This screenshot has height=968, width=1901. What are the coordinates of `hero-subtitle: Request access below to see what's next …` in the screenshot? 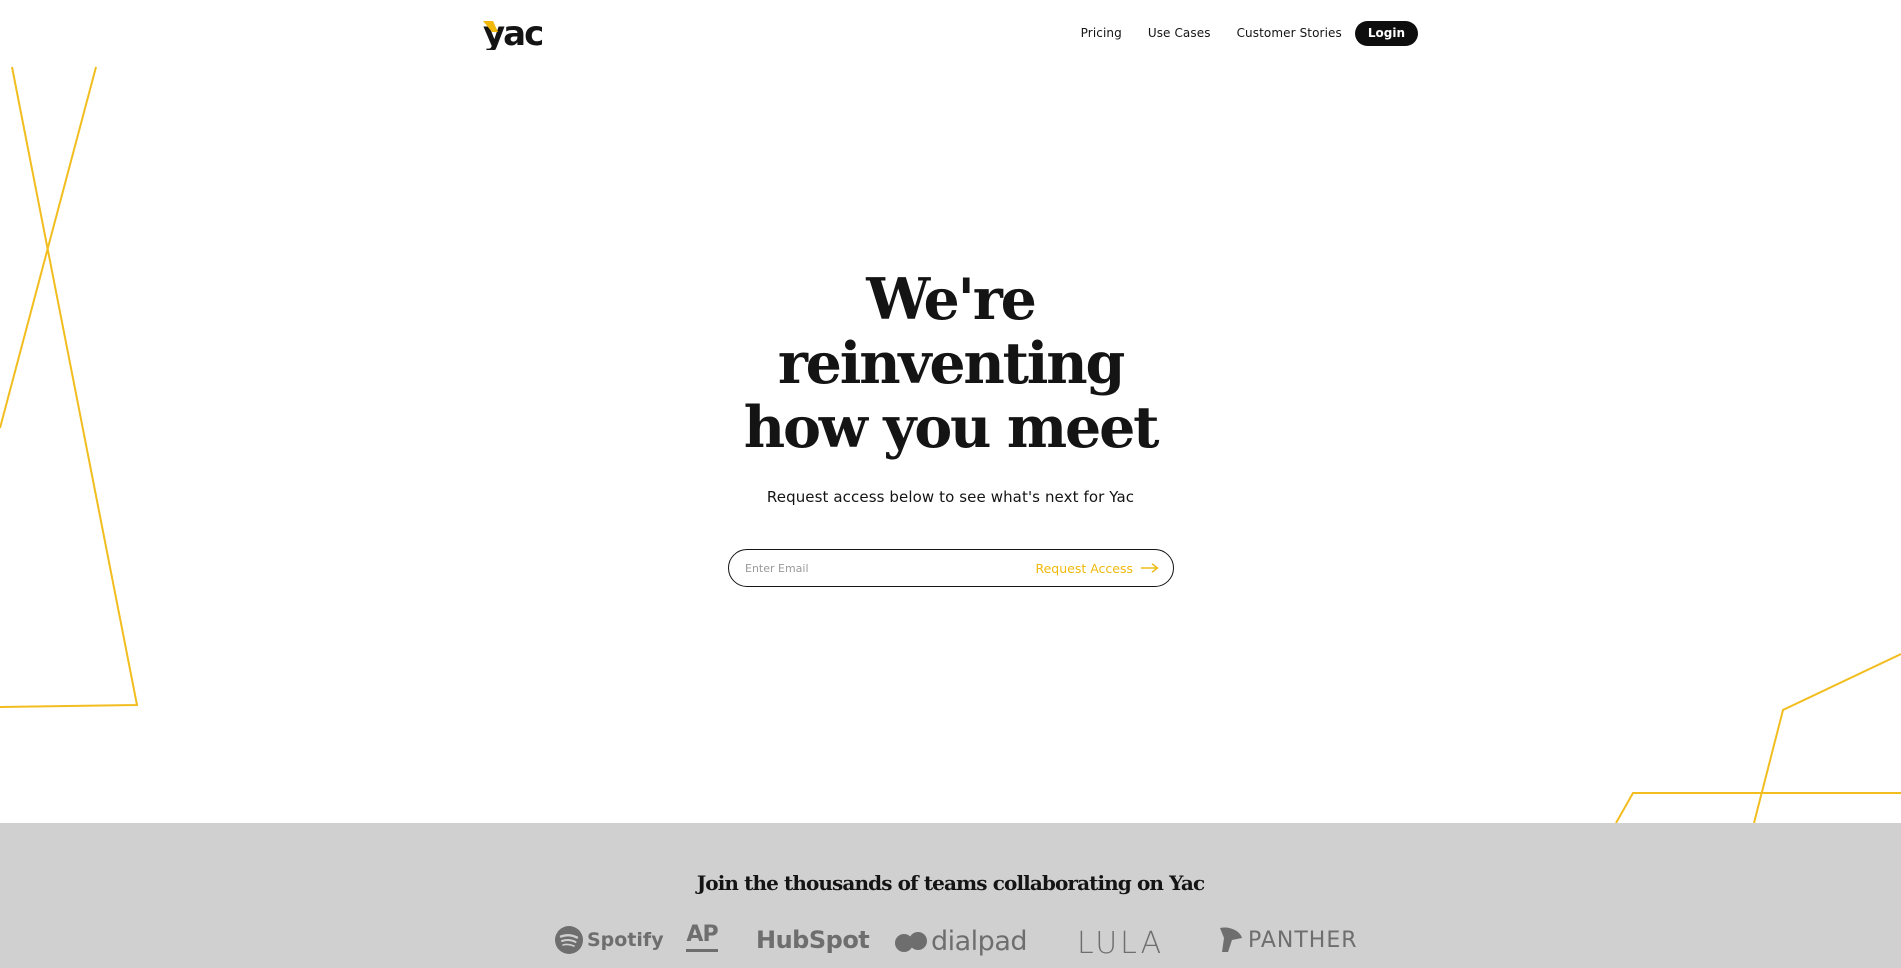 It's located at (950, 497).